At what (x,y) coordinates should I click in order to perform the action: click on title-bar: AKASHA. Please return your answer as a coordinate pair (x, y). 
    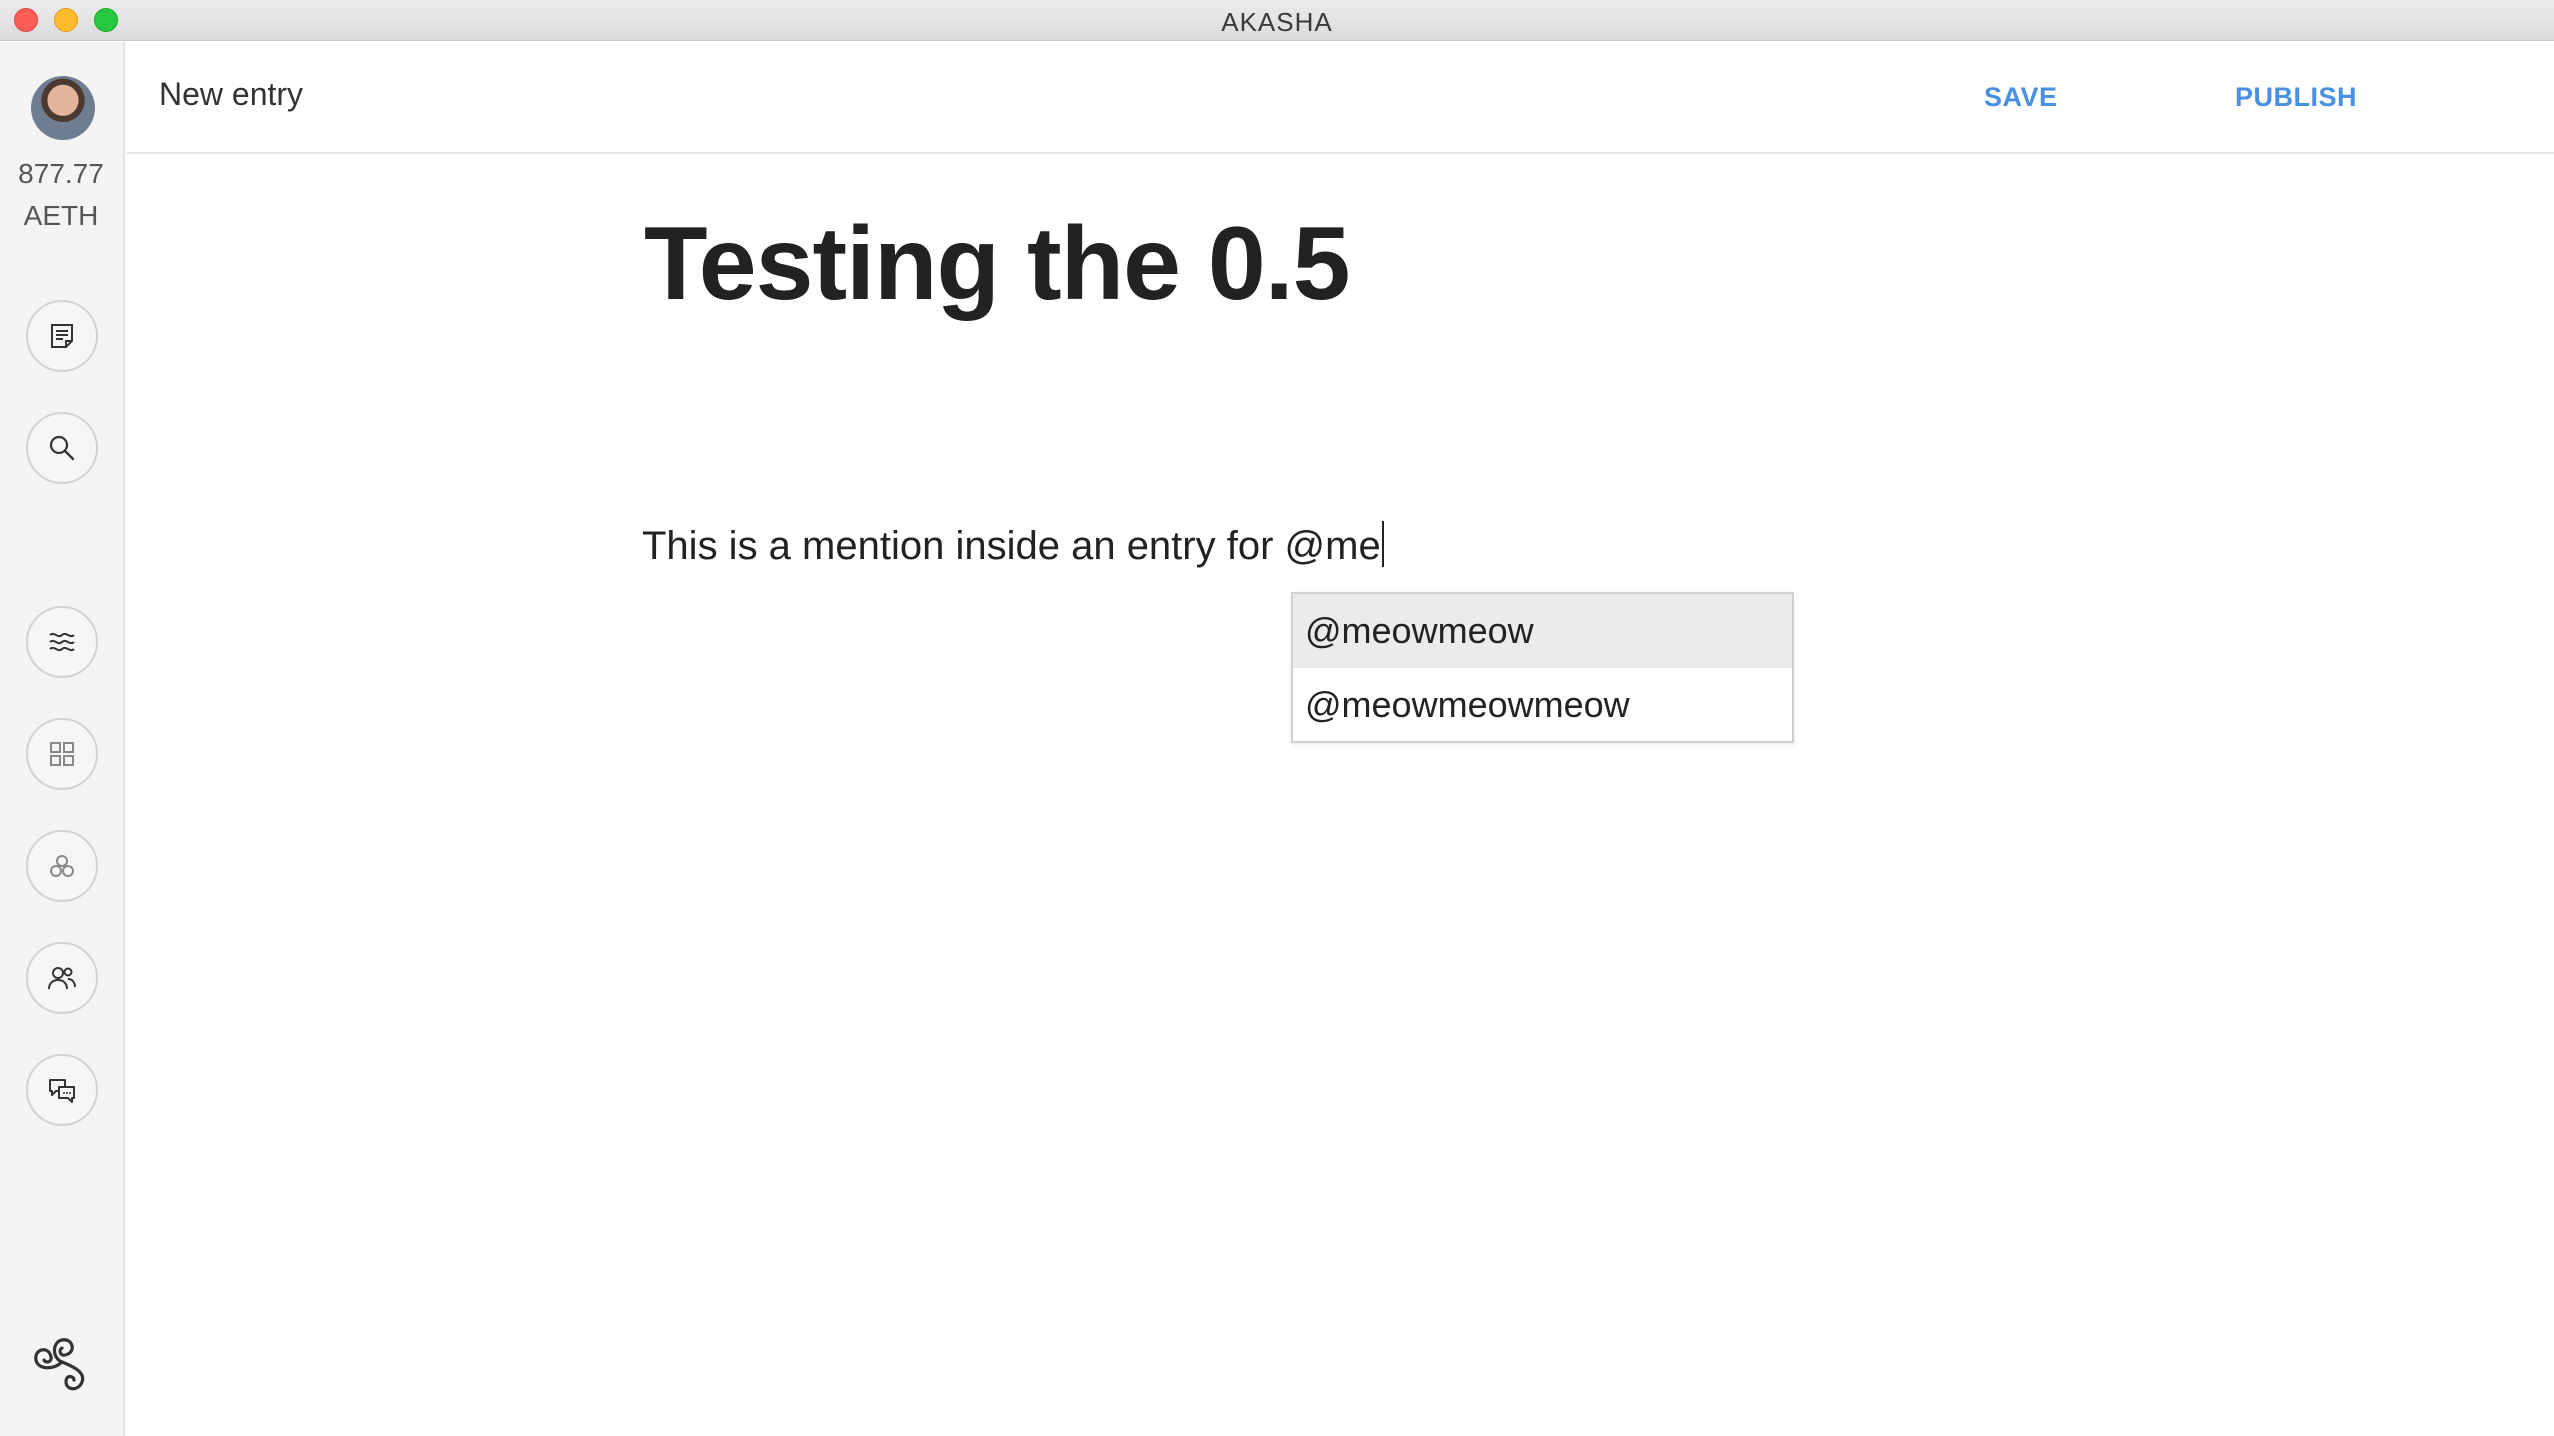
    Looking at the image, I should click on (1277, 20).